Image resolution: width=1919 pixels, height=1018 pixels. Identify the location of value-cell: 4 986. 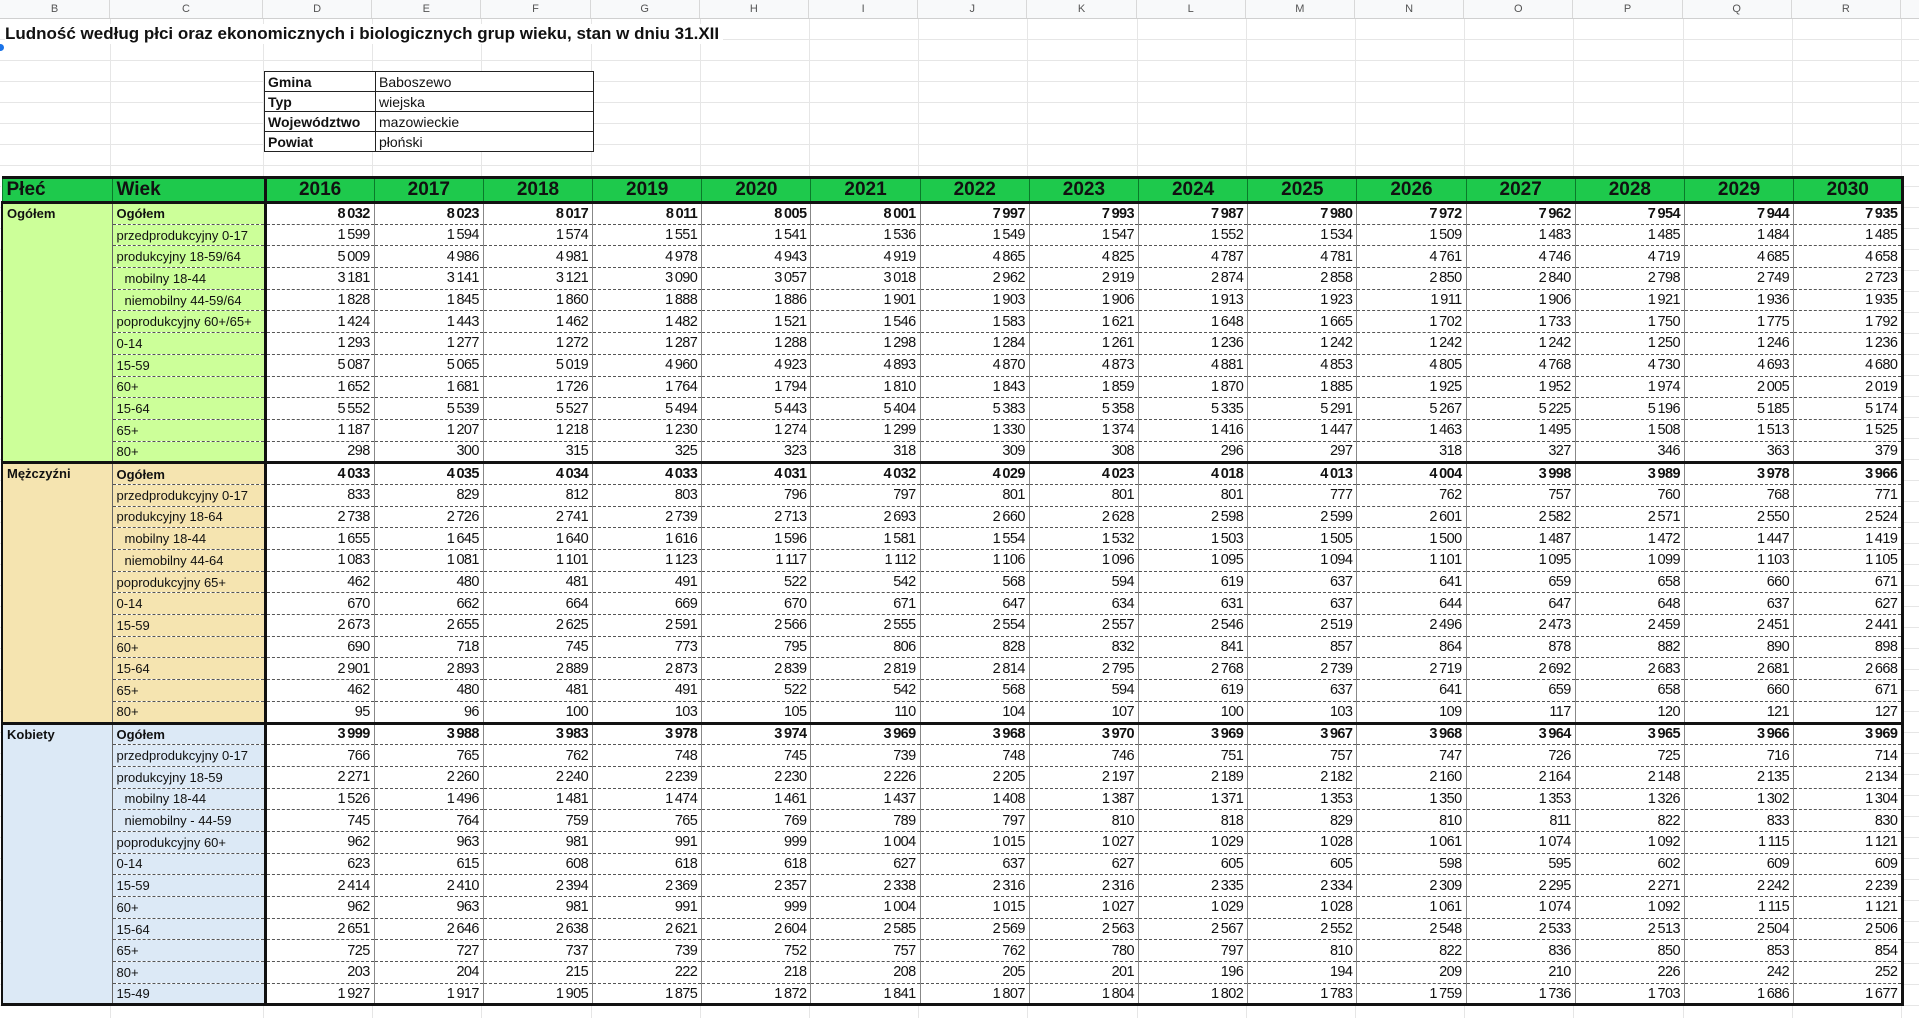
(429, 257).